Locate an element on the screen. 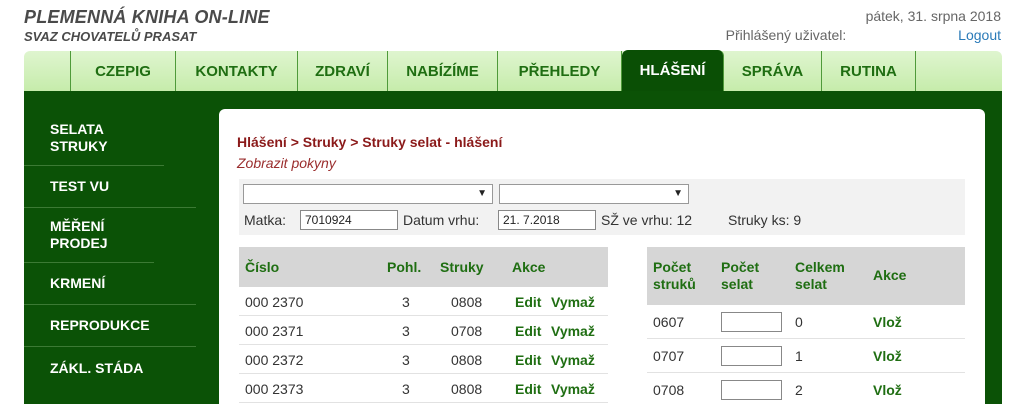  table-row: 000 2373 3 0808 Edit Vymaž is located at coordinates (423, 388).